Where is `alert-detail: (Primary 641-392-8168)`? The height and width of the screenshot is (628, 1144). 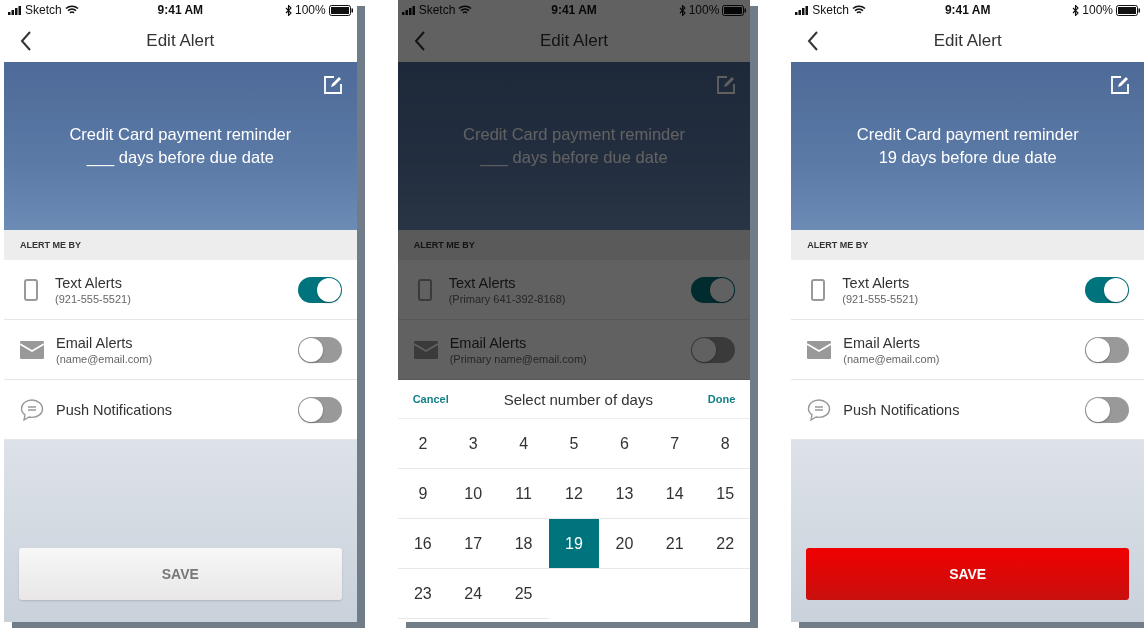 alert-detail: (Primary 641-392-8168) is located at coordinates (507, 298).